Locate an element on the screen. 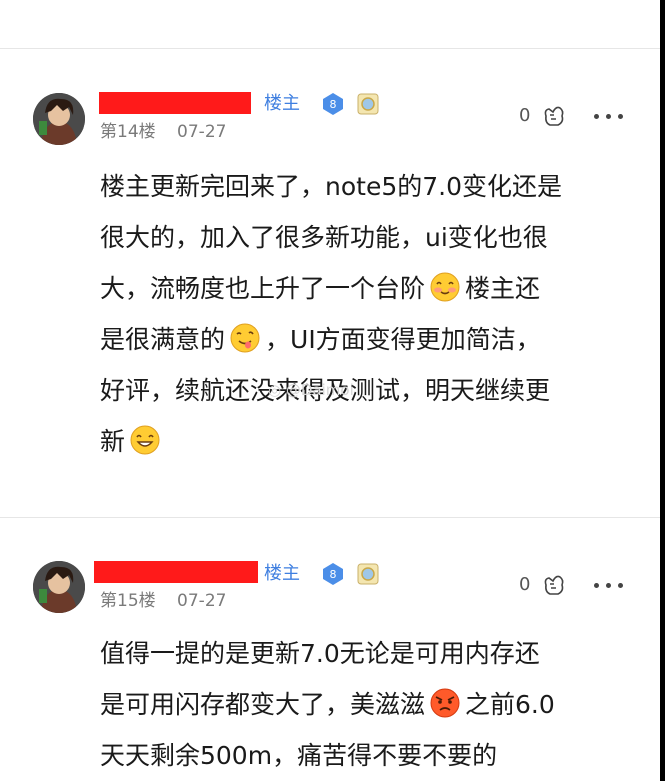 Image resolution: width=665 pixels, height=781 pixels. content-text: 是很满意的 is located at coordinates (163, 339).